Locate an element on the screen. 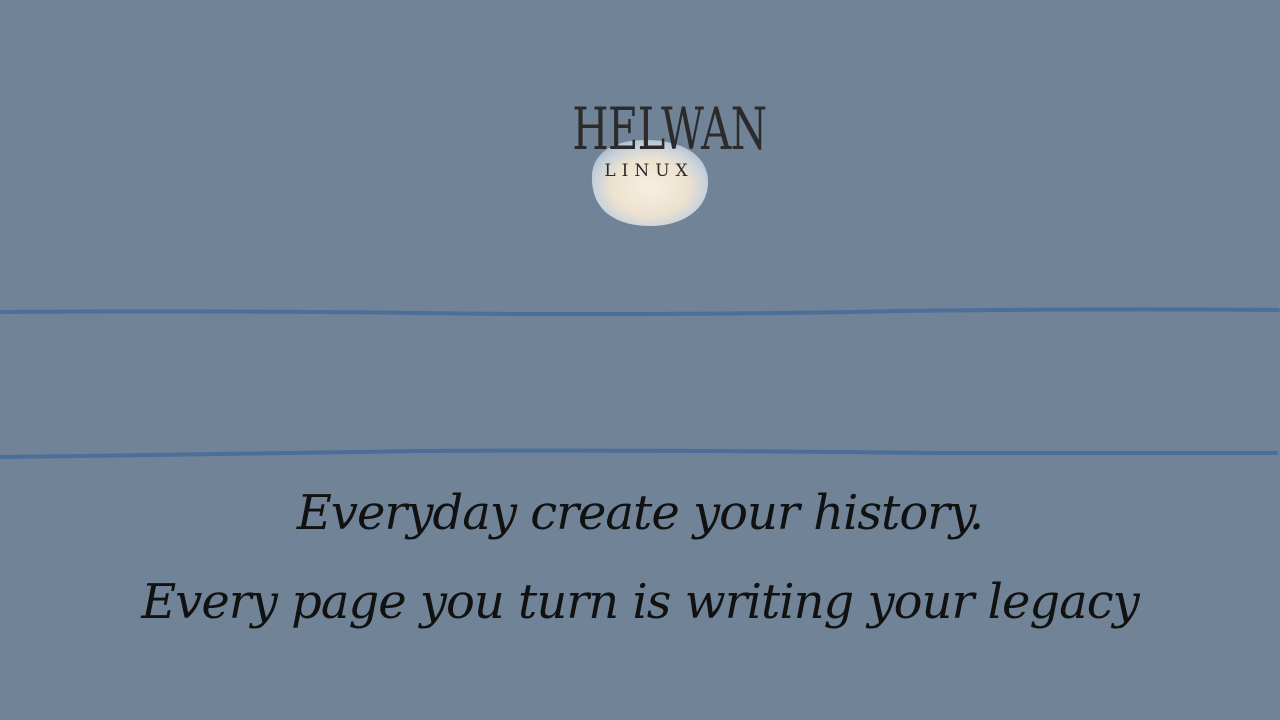 The width and height of the screenshot is (1280, 720). quote-line-1: Everyday create your history. is located at coordinates (640, 513).